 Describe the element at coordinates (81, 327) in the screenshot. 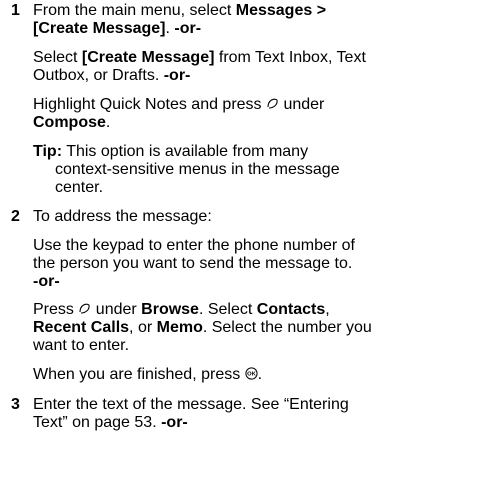

I see `recent-calls-label: Recent Calls` at that location.